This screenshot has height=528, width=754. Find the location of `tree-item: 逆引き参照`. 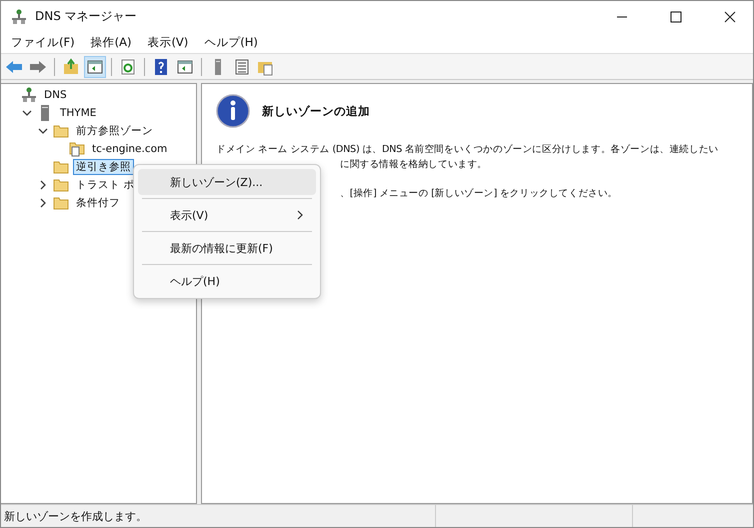

tree-item: 逆引き参照 is located at coordinates (103, 167).